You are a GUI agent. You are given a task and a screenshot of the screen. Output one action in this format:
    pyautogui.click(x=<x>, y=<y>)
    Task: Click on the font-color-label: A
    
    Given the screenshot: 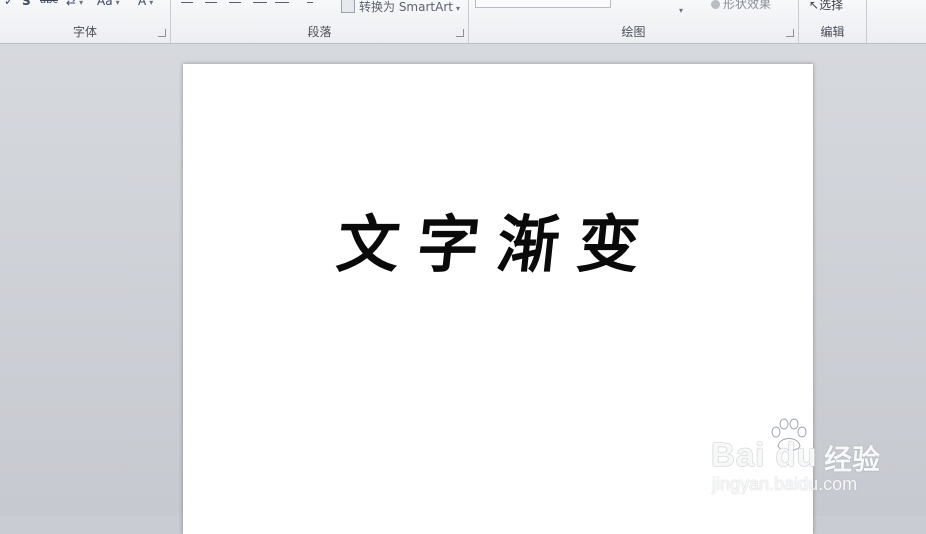 What is the action you would take?
    pyautogui.click(x=142, y=4)
    